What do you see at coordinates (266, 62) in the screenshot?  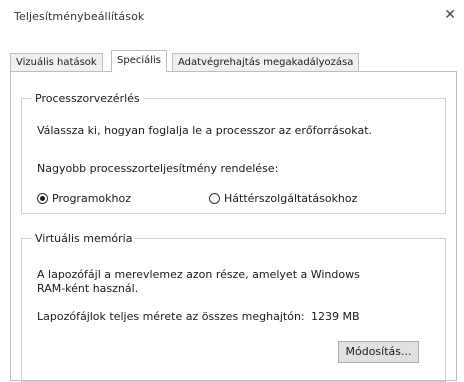 I see `tab-data-execution-prevention: Adatvégrehajtás megakadályozása` at bounding box center [266, 62].